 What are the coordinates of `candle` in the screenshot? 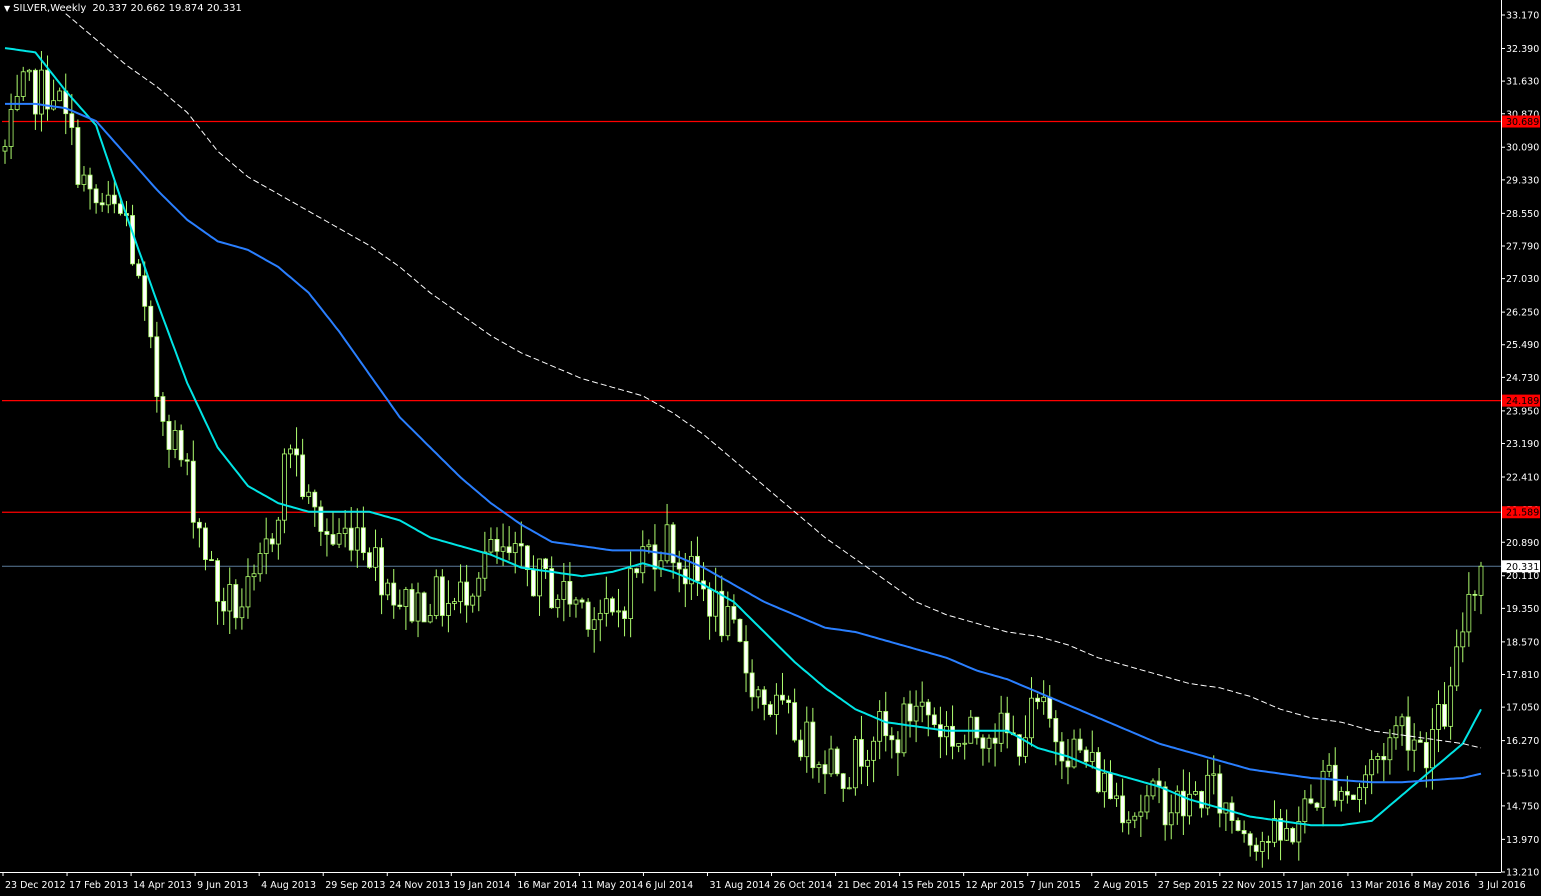 It's located at (740, 630).